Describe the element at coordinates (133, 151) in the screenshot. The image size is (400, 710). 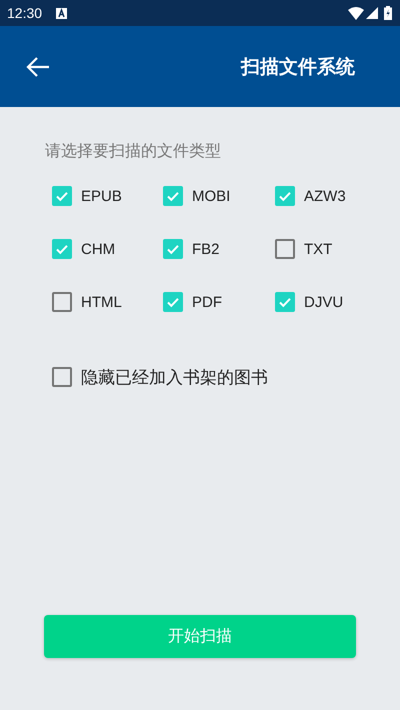
I see `prompt-text: 请选择要扫描的文件类型` at that location.